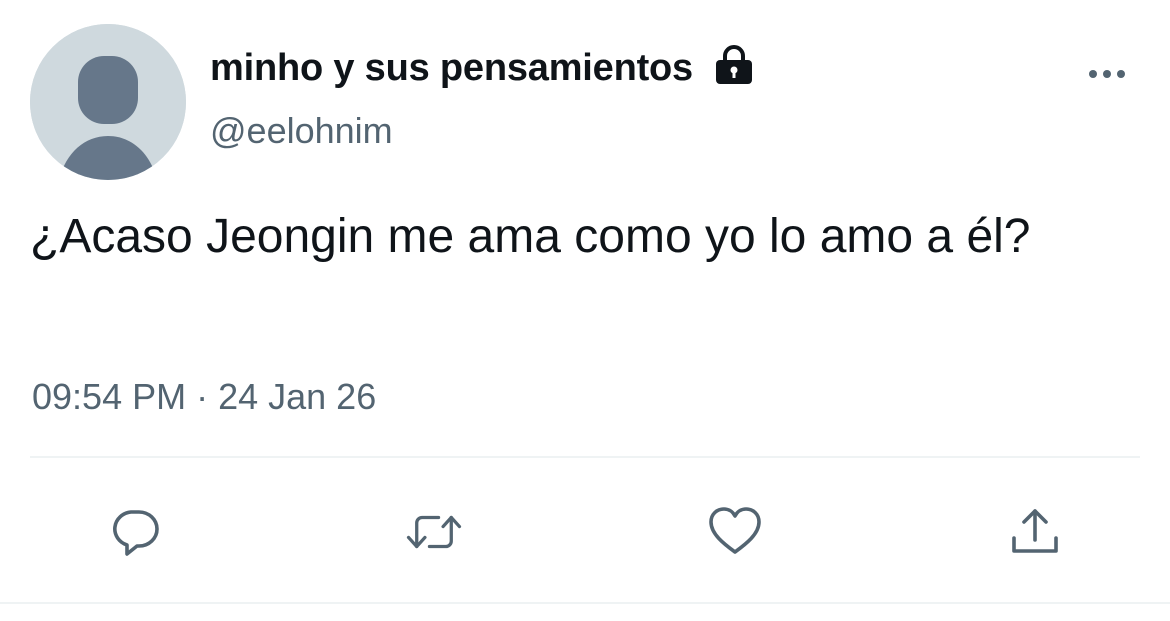  I want to click on tweet-timestamp: 09:54 PM · 24 Jan 26, so click(204, 397).